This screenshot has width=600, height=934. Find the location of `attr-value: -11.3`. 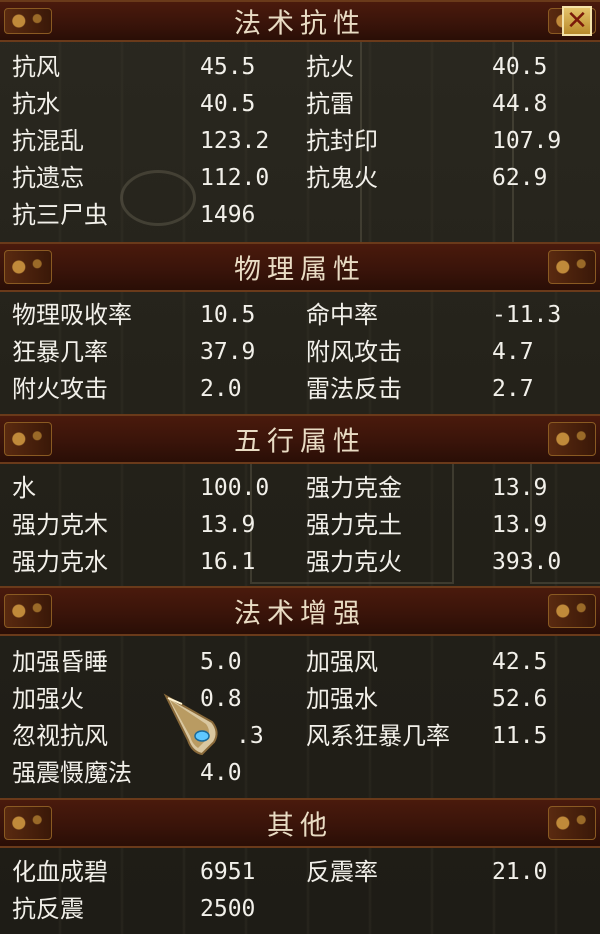

attr-value: -11.3 is located at coordinates (527, 315).